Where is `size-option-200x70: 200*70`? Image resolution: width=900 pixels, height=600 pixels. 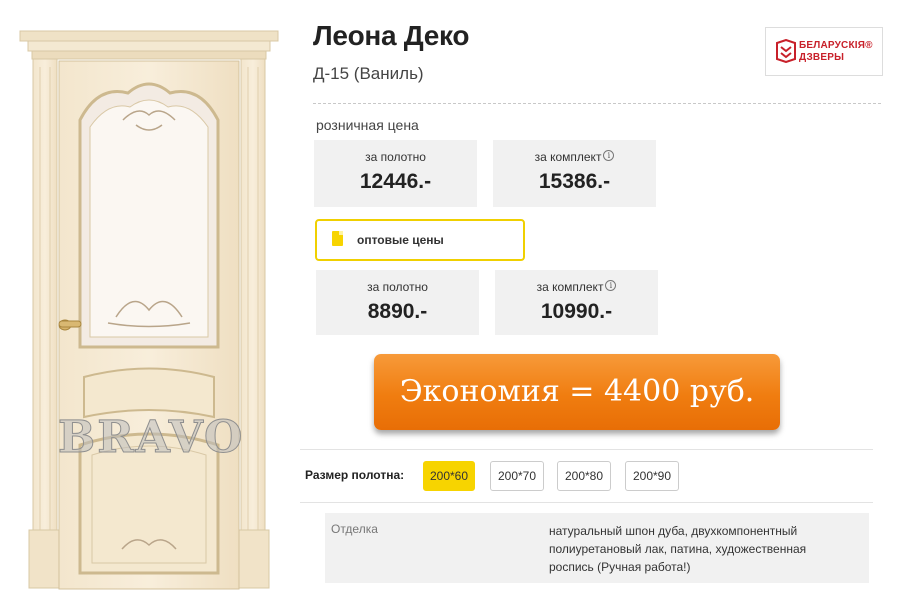
size-option-200x70: 200*70 is located at coordinates (517, 476).